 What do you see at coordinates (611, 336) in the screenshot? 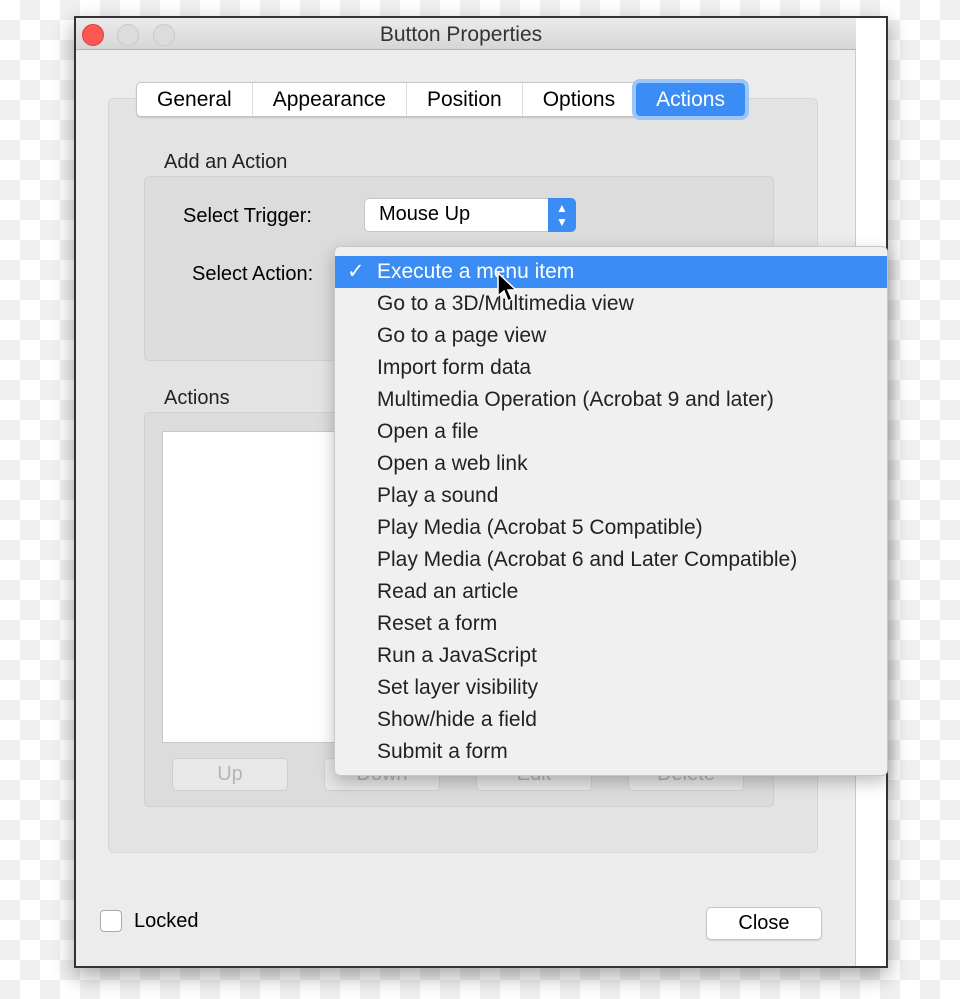
I see `menu-item: Go to a page view` at bounding box center [611, 336].